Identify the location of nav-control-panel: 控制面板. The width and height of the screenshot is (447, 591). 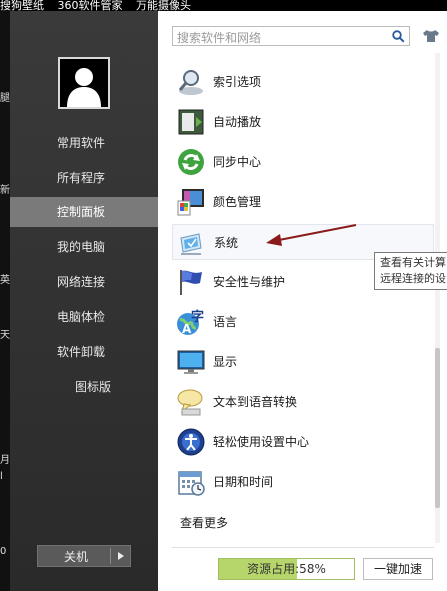
(84, 212).